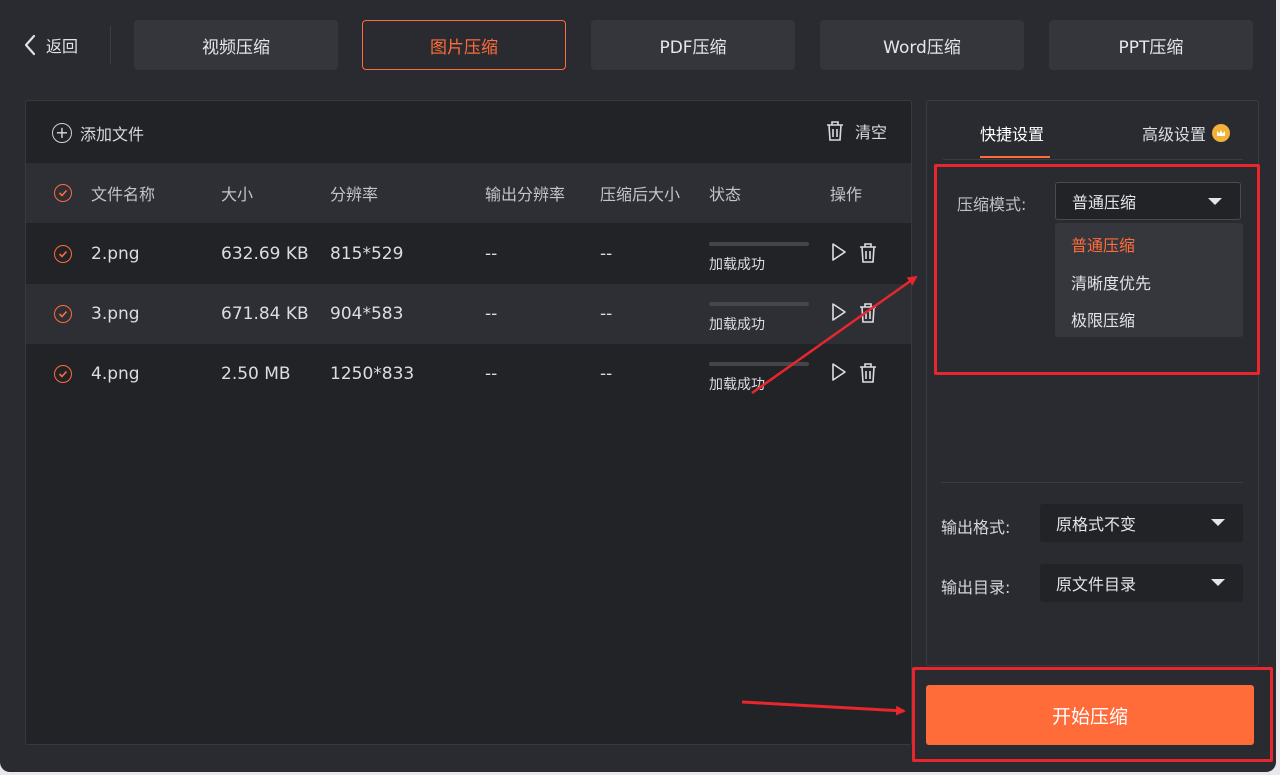 This screenshot has width=1280, height=775. Describe the element at coordinates (1103, 244) in the screenshot. I see `dropdown-option: 普通压缩` at that location.